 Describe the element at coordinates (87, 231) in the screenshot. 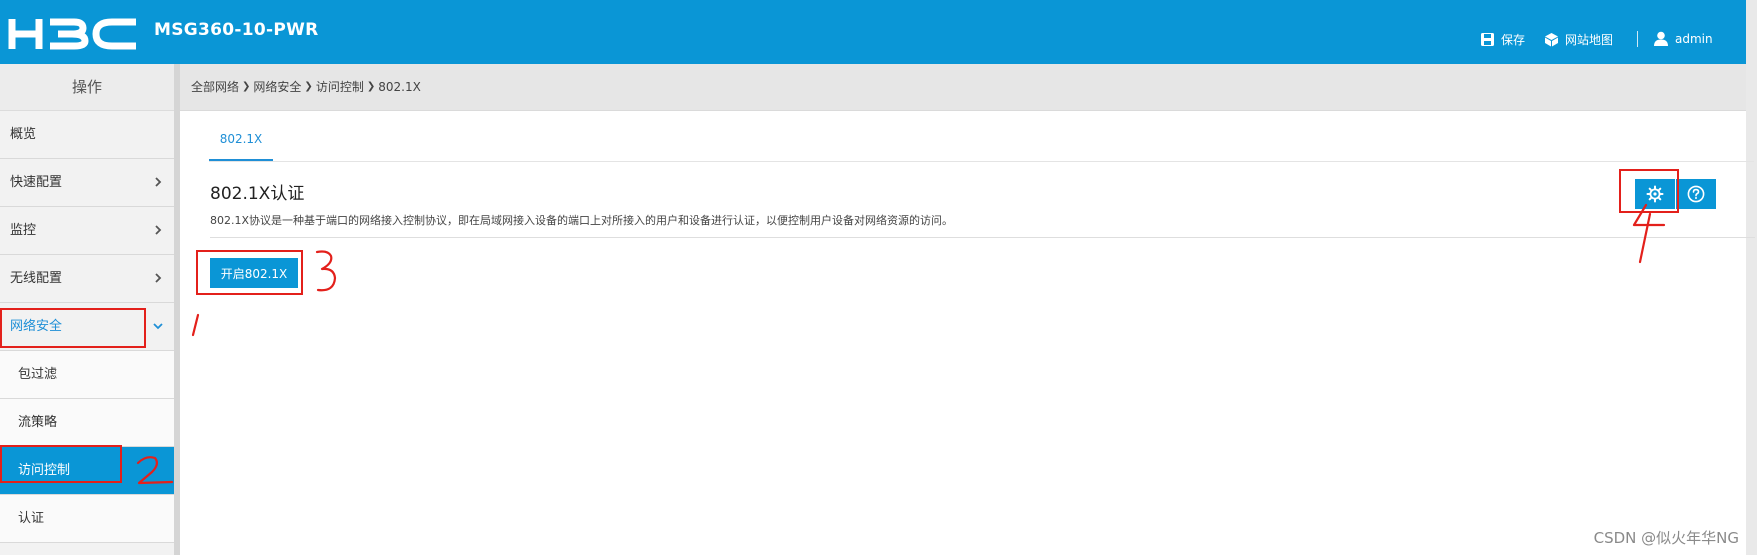

I see `sidebar-item-monitor: 监控` at that location.